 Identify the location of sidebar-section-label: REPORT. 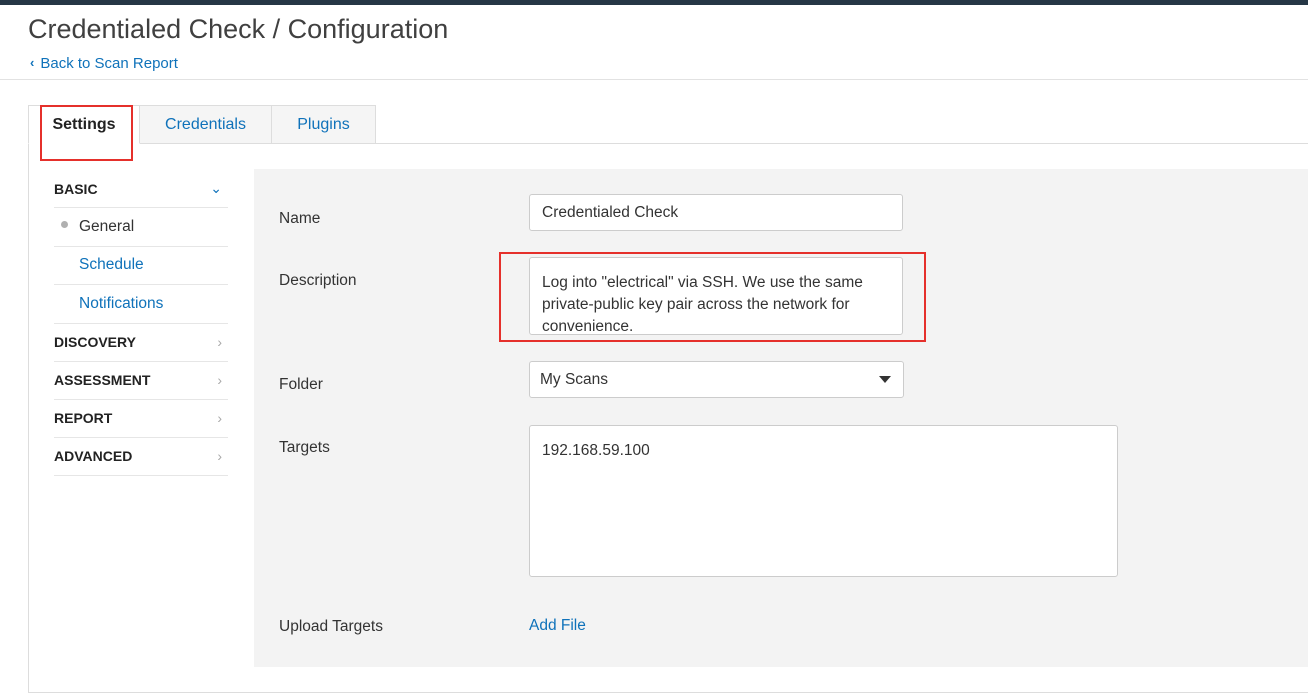
(83, 418).